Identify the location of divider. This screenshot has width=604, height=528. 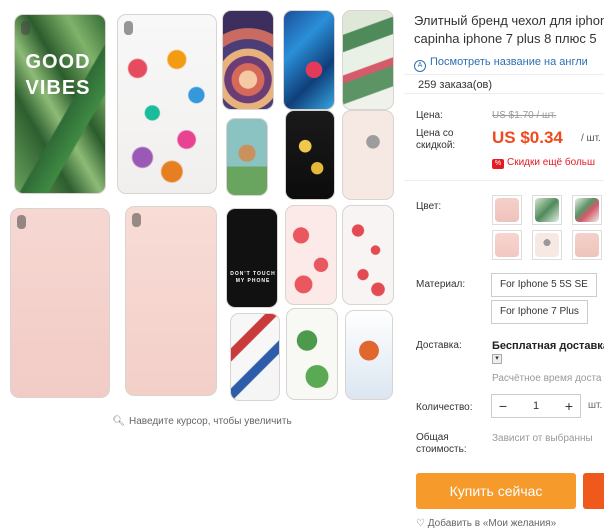
(504, 180).